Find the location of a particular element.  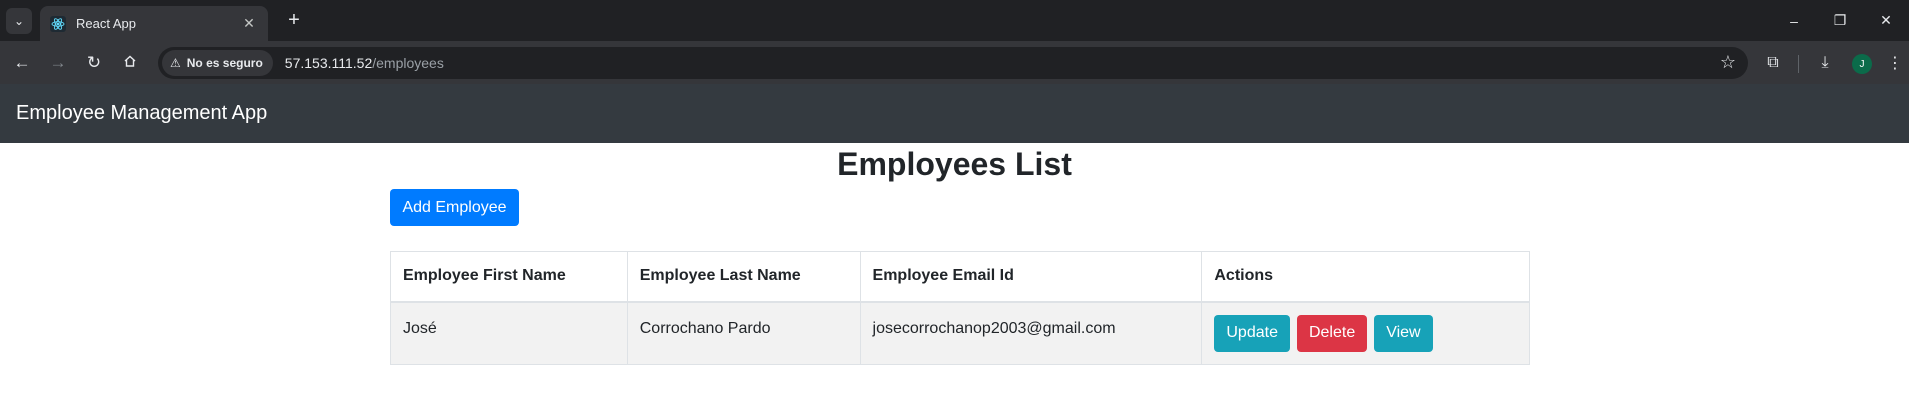

back-button: ← is located at coordinates (22, 63).